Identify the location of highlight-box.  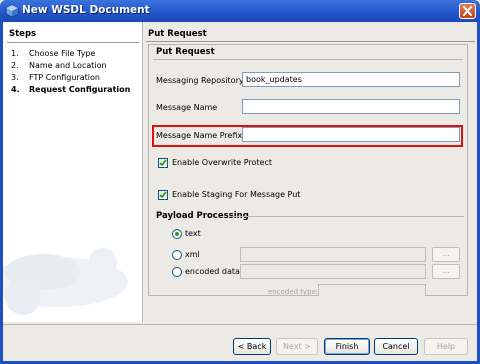
(307, 136).